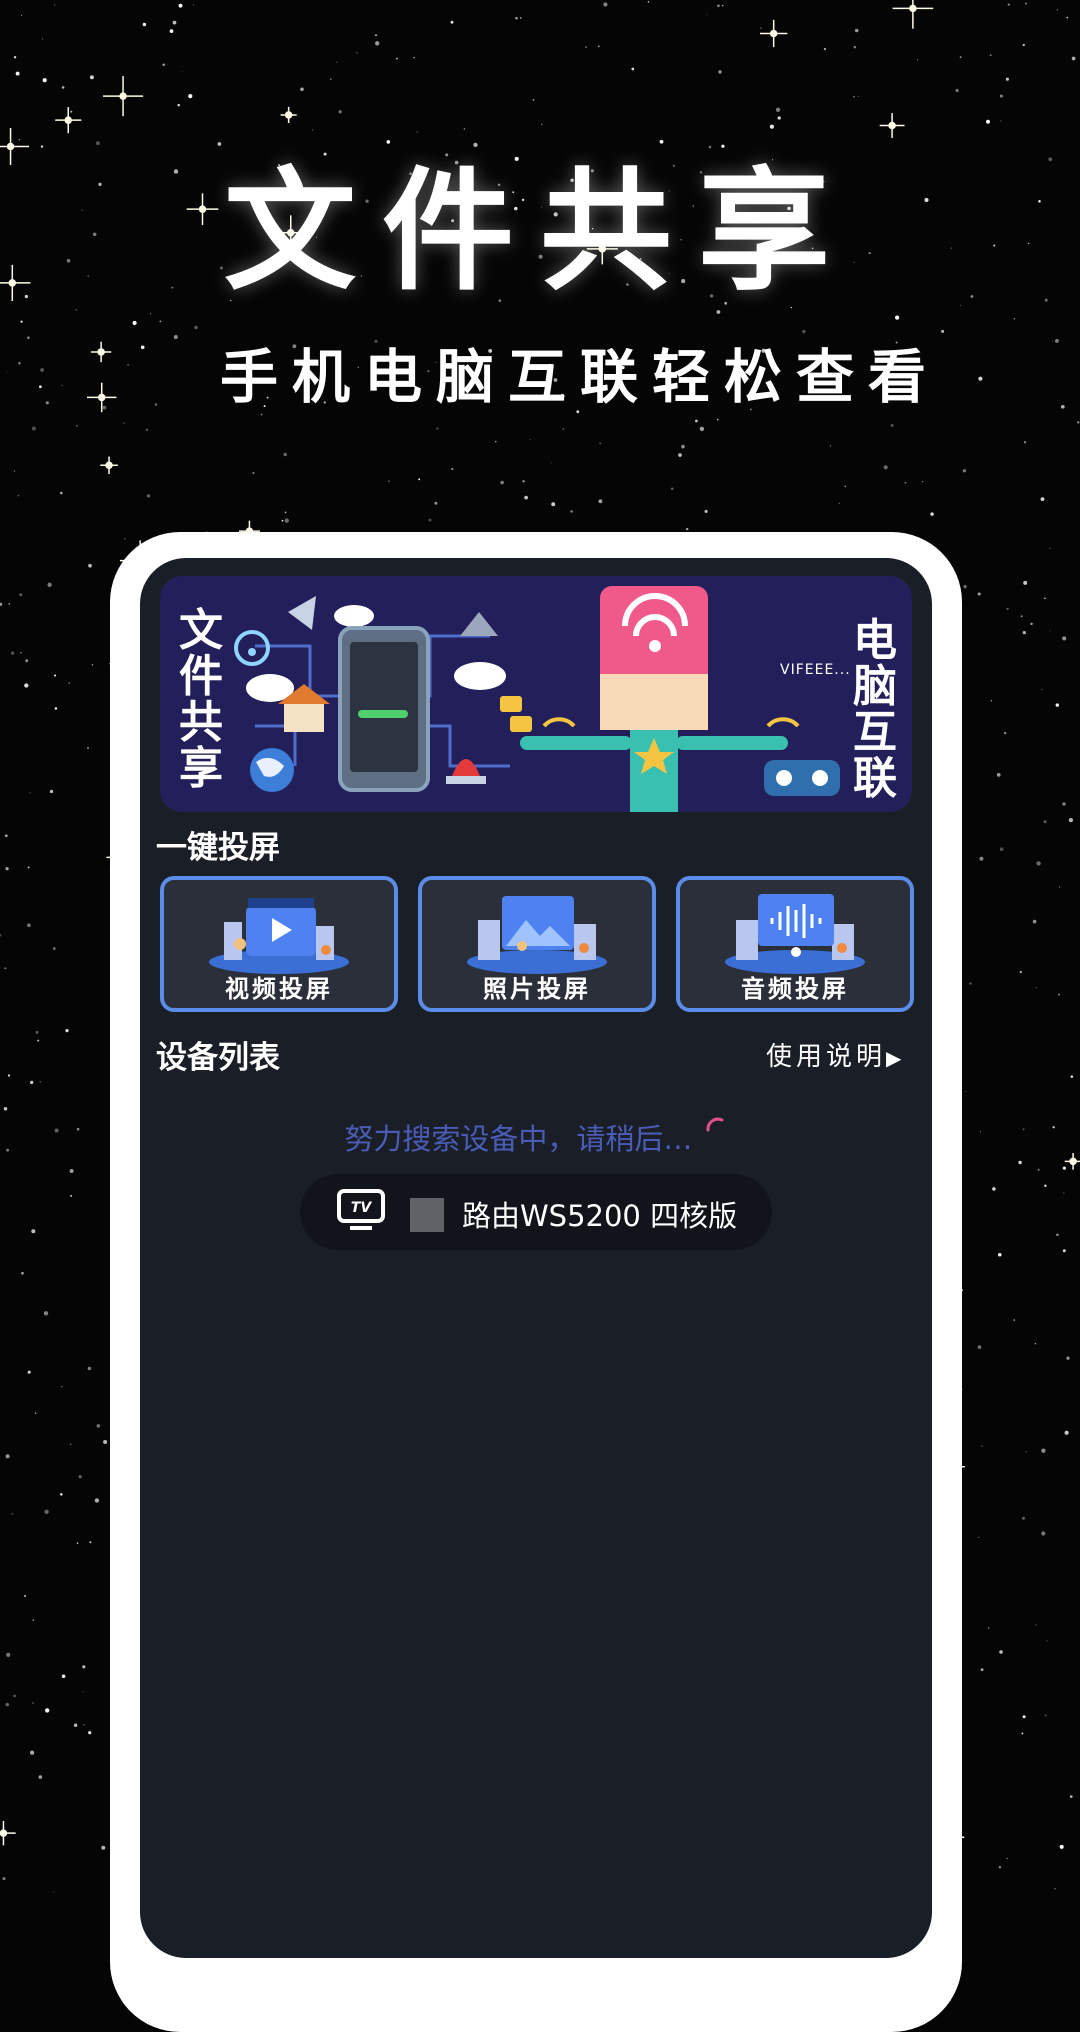  Describe the element at coordinates (279, 944) in the screenshot. I see `video-cast-card: 视频投屏` at that location.